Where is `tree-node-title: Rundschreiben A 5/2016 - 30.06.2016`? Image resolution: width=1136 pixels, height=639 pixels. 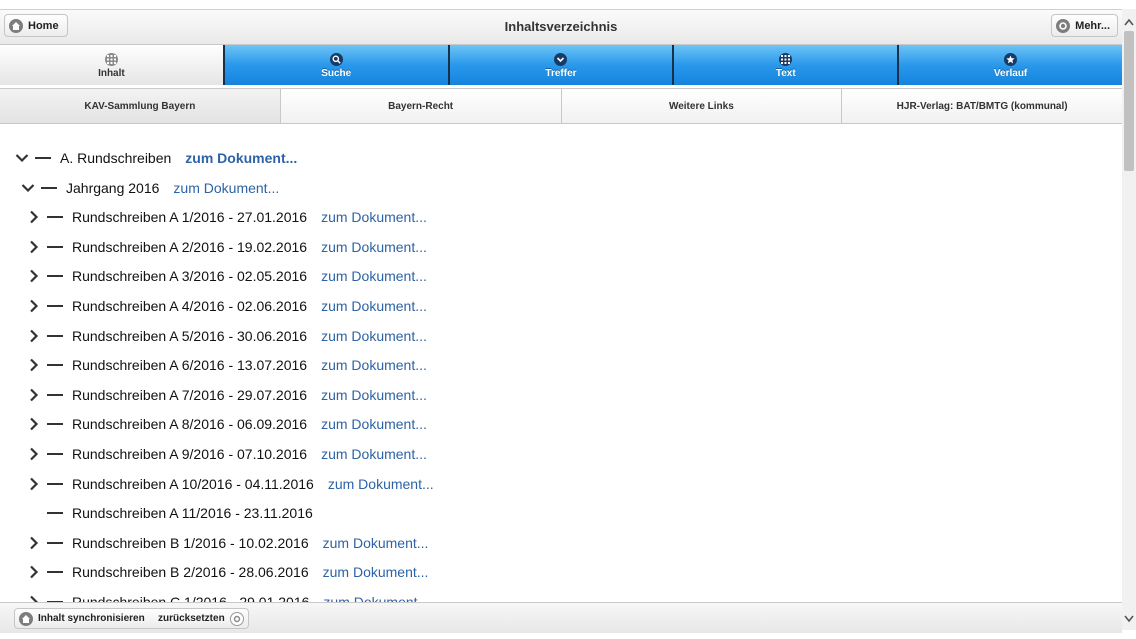
tree-node-title: Rundschreiben A 5/2016 - 30.06.2016 is located at coordinates (189, 336).